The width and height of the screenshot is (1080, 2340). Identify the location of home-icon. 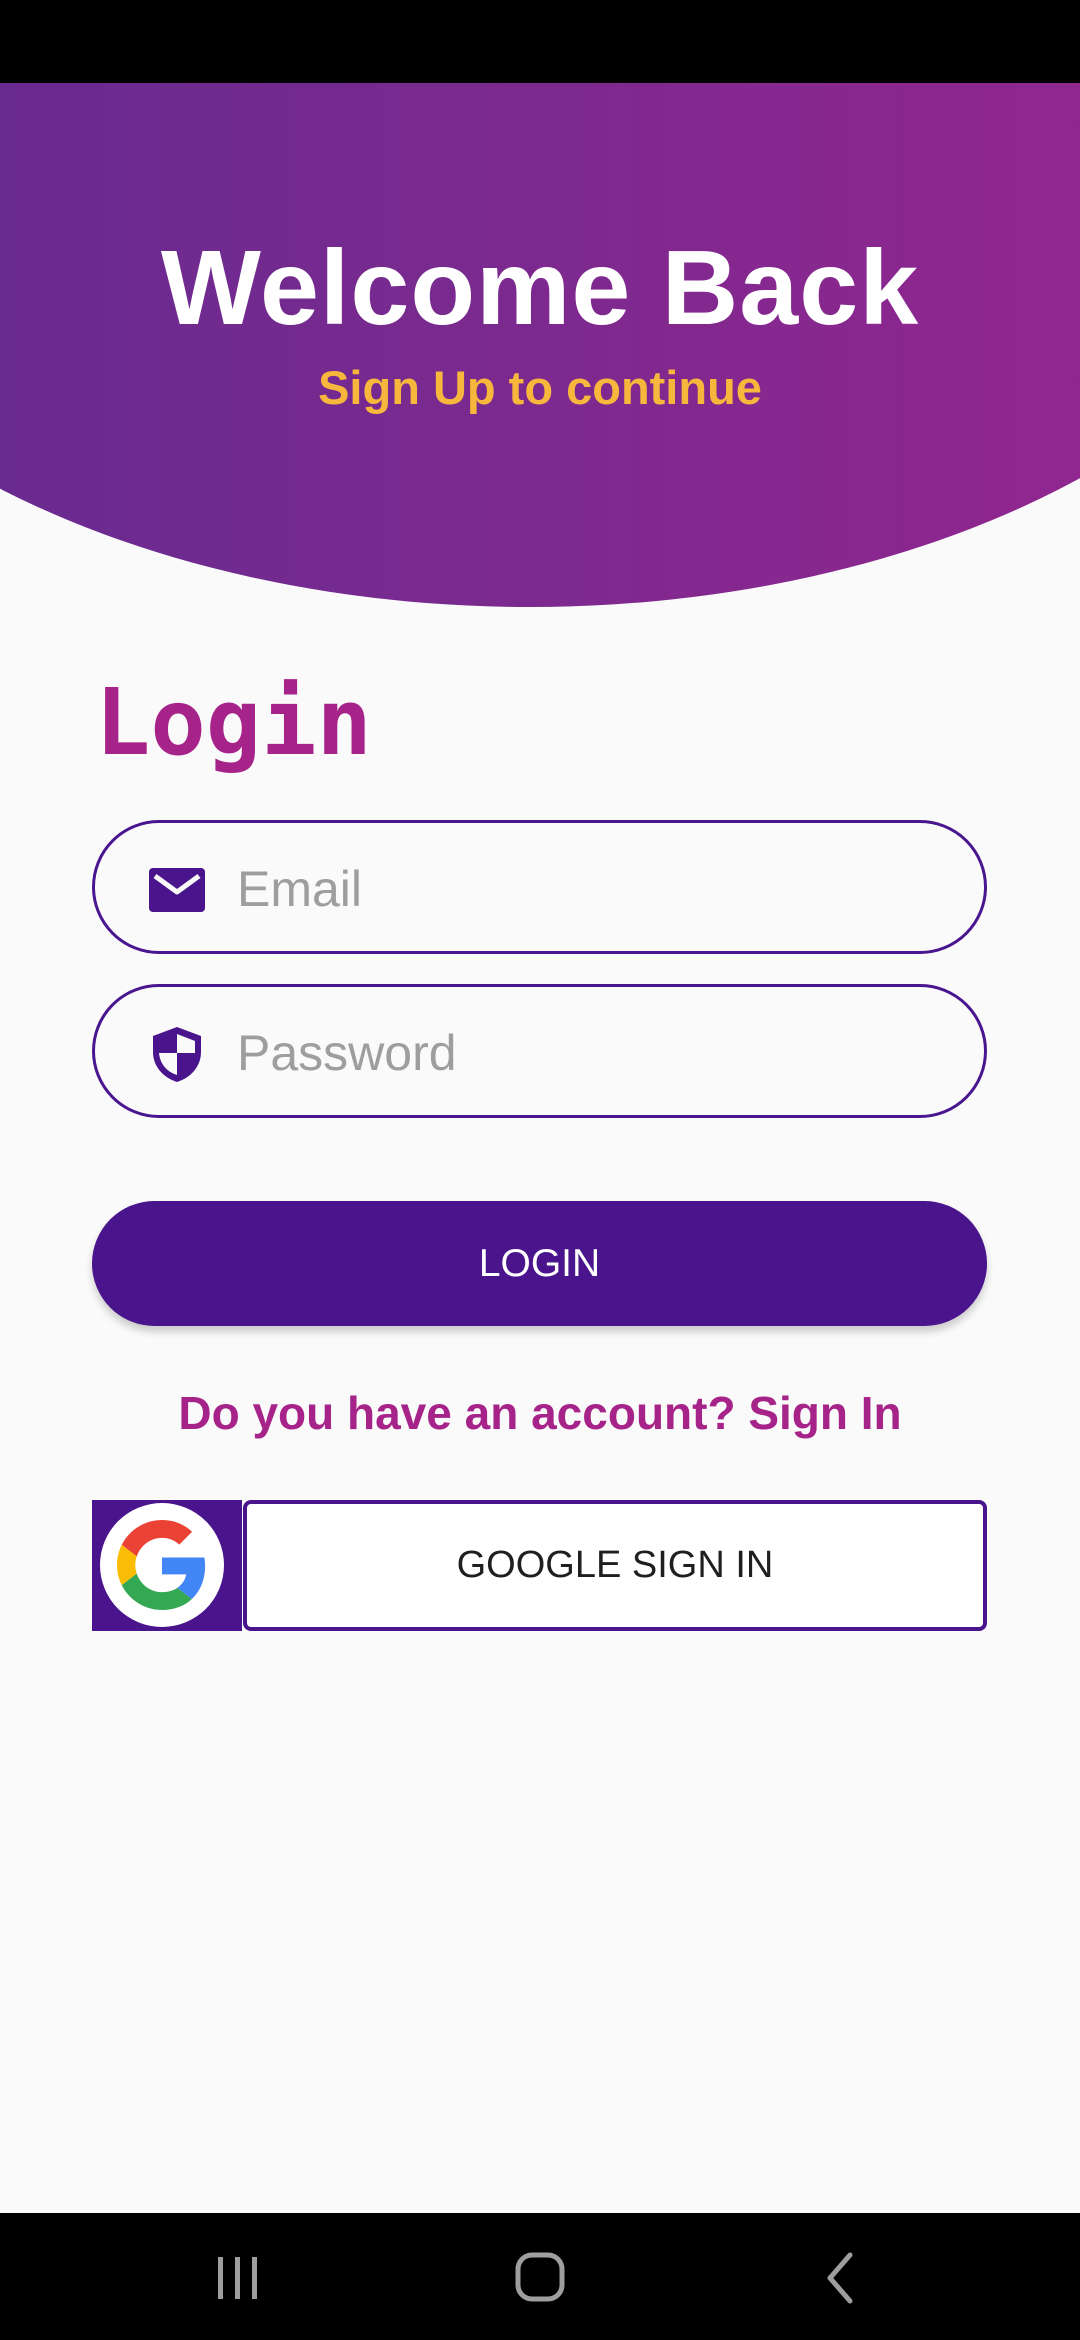
(540, 2278).